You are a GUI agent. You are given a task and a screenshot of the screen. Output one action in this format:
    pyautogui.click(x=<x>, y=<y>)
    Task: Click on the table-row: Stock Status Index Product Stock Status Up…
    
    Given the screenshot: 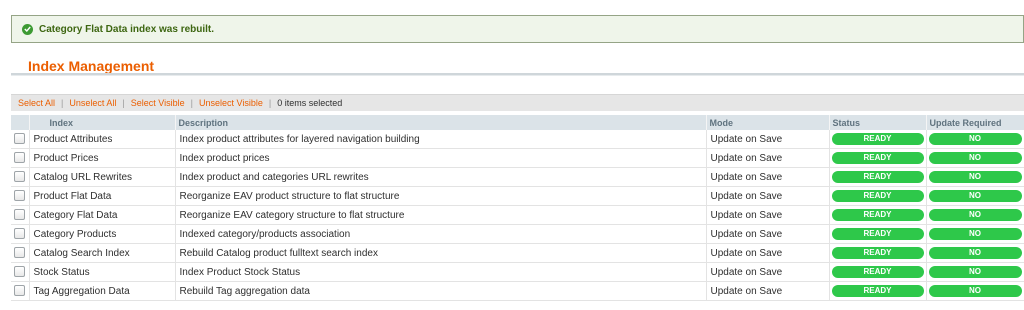 What is the action you would take?
    pyautogui.click(x=517, y=272)
    